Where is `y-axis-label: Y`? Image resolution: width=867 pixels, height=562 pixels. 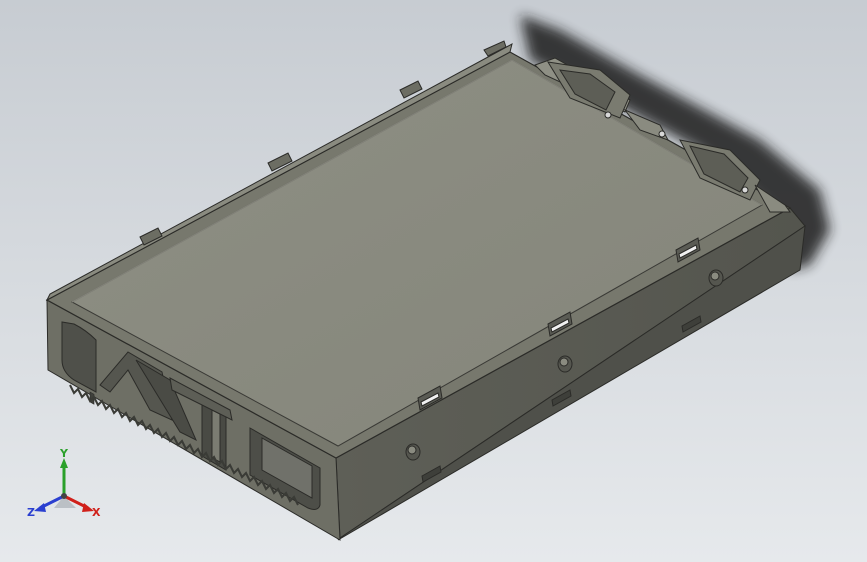 y-axis-label: Y is located at coordinates (64, 453).